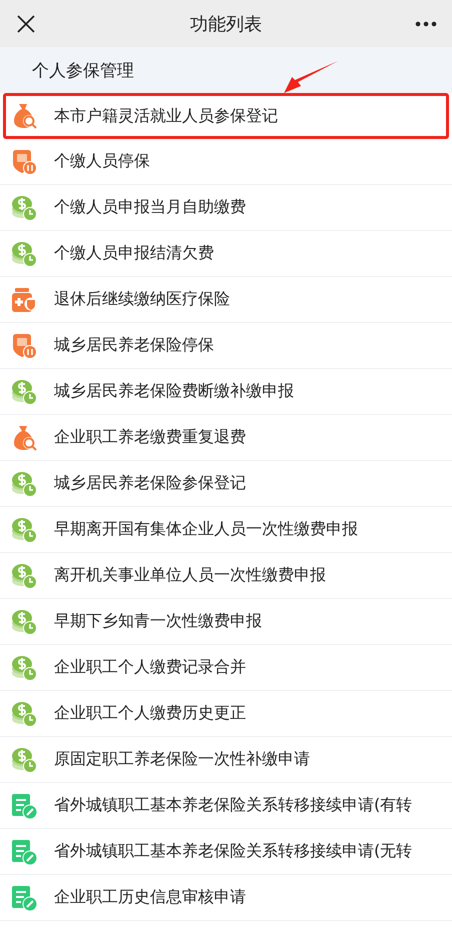 The height and width of the screenshot is (928, 452). Describe the element at coordinates (150, 207) in the screenshot. I see `item-label: 个缴人员申报当月自助缴费` at that location.